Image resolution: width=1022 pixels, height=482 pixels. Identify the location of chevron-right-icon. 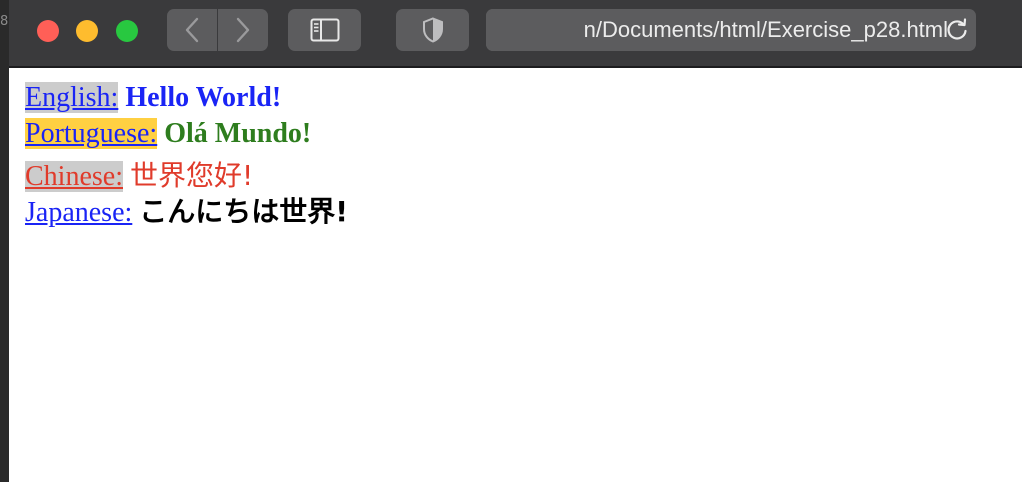
(243, 30).